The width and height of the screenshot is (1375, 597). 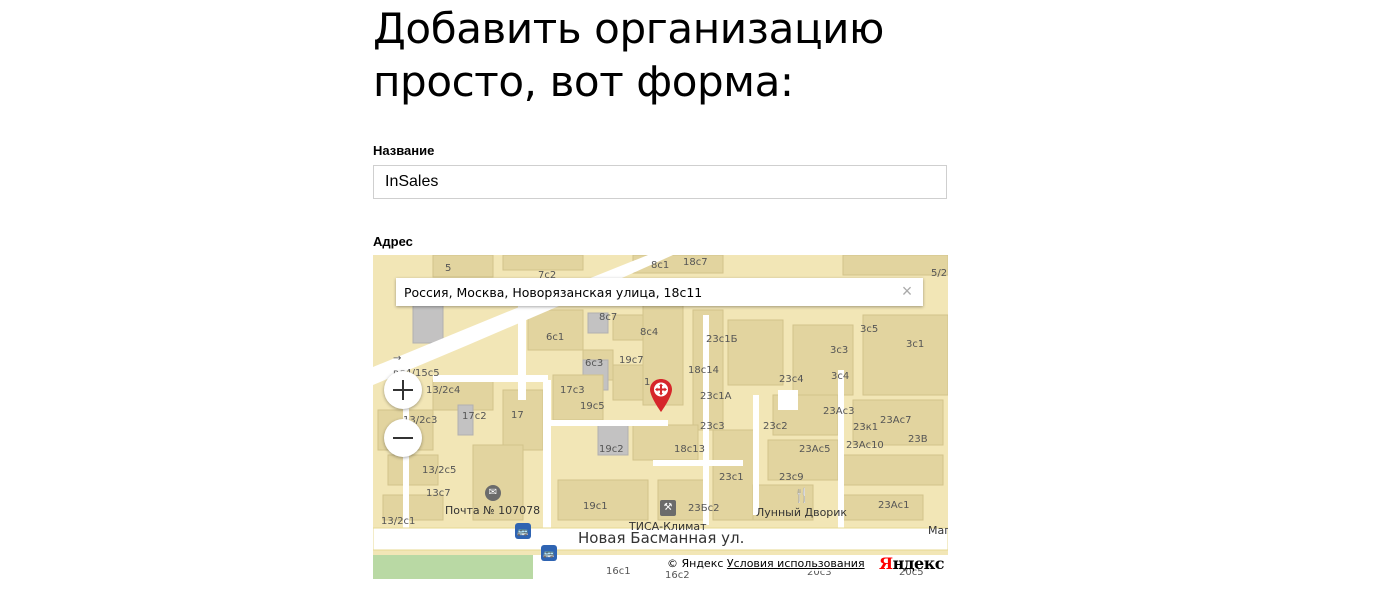 What do you see at coordinates (703, 370) in the screenshot?
I see `building-label: 18с14` at bounding box center [703, 370].